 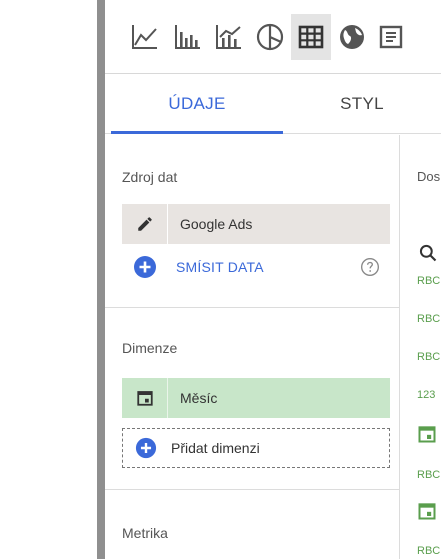 I want to click on scorecard-button, so click(x=393, y=37).